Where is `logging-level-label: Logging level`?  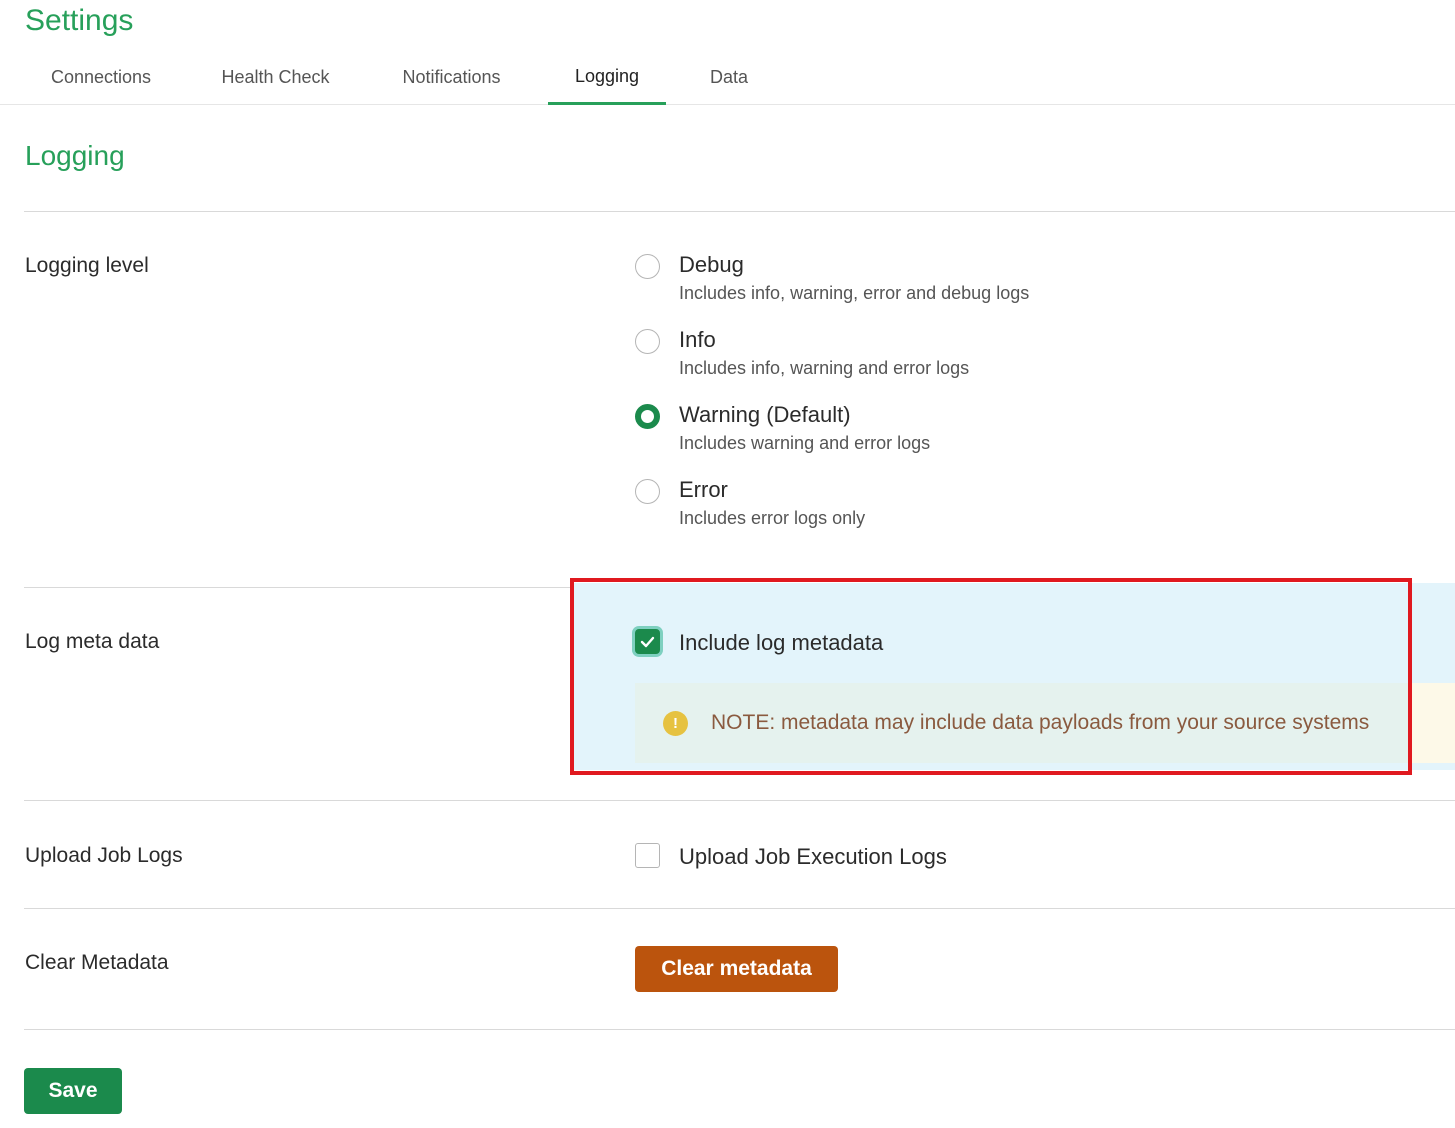
logging-level-label: Logging level is located at coordinates (87, 265).